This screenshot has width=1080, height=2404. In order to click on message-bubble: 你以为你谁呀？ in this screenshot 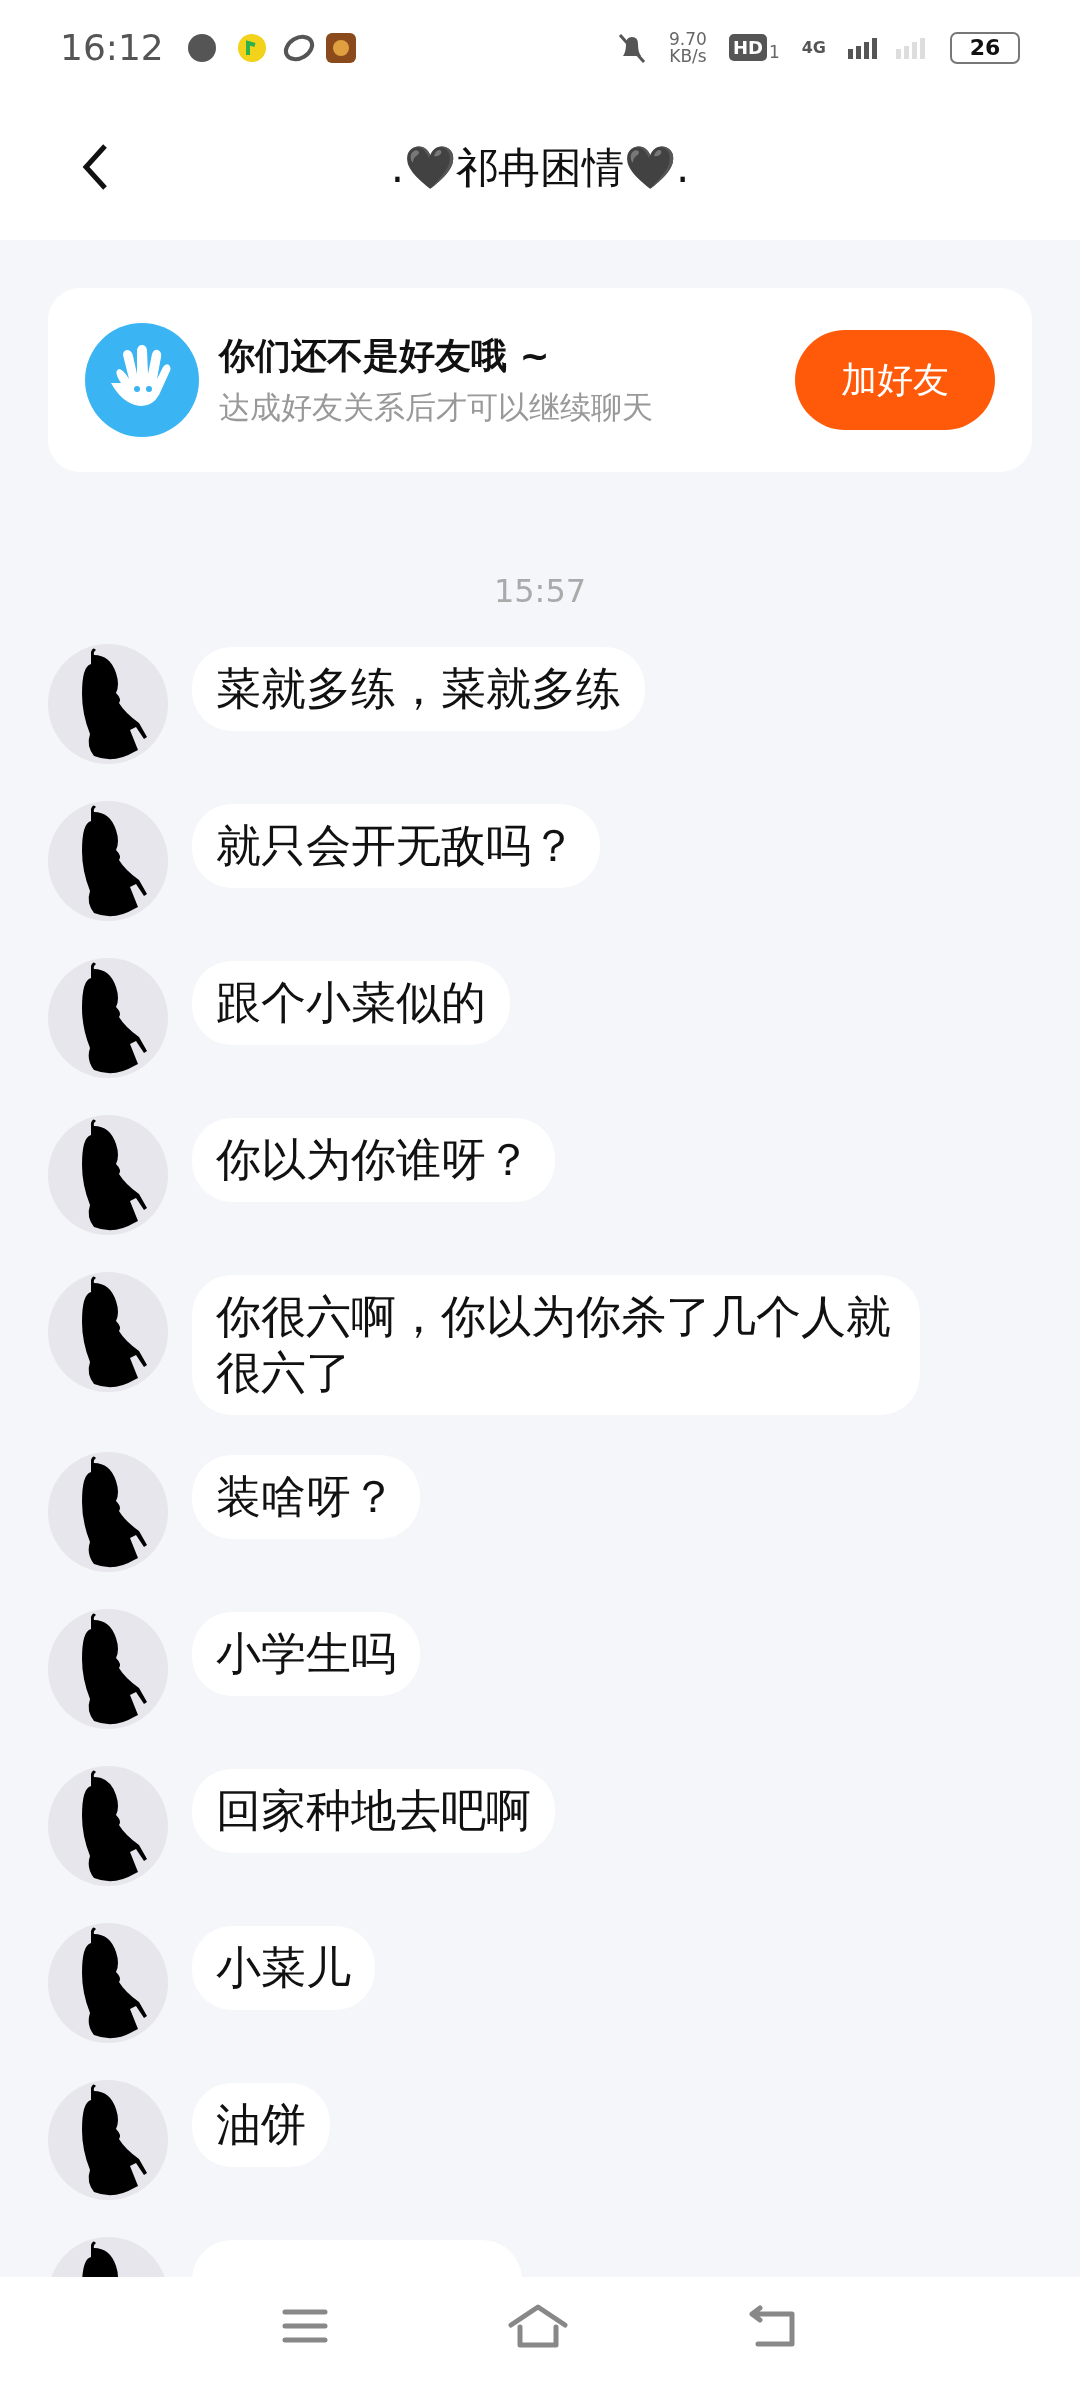, I will do `click(373, 1160)`.